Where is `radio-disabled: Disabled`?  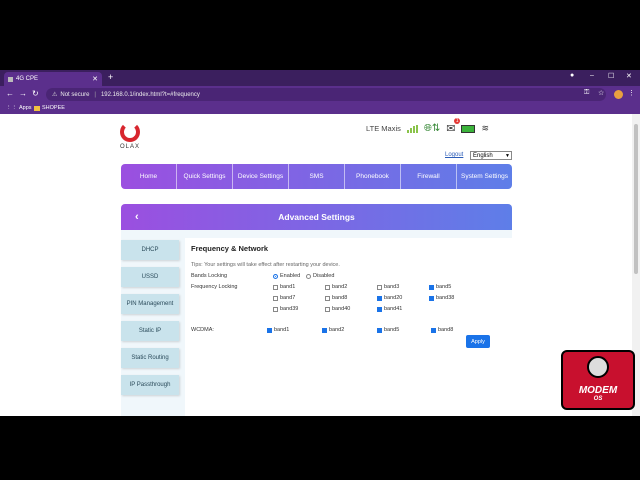 radio-disabled: Disabled is located at coordinates (320, 276).